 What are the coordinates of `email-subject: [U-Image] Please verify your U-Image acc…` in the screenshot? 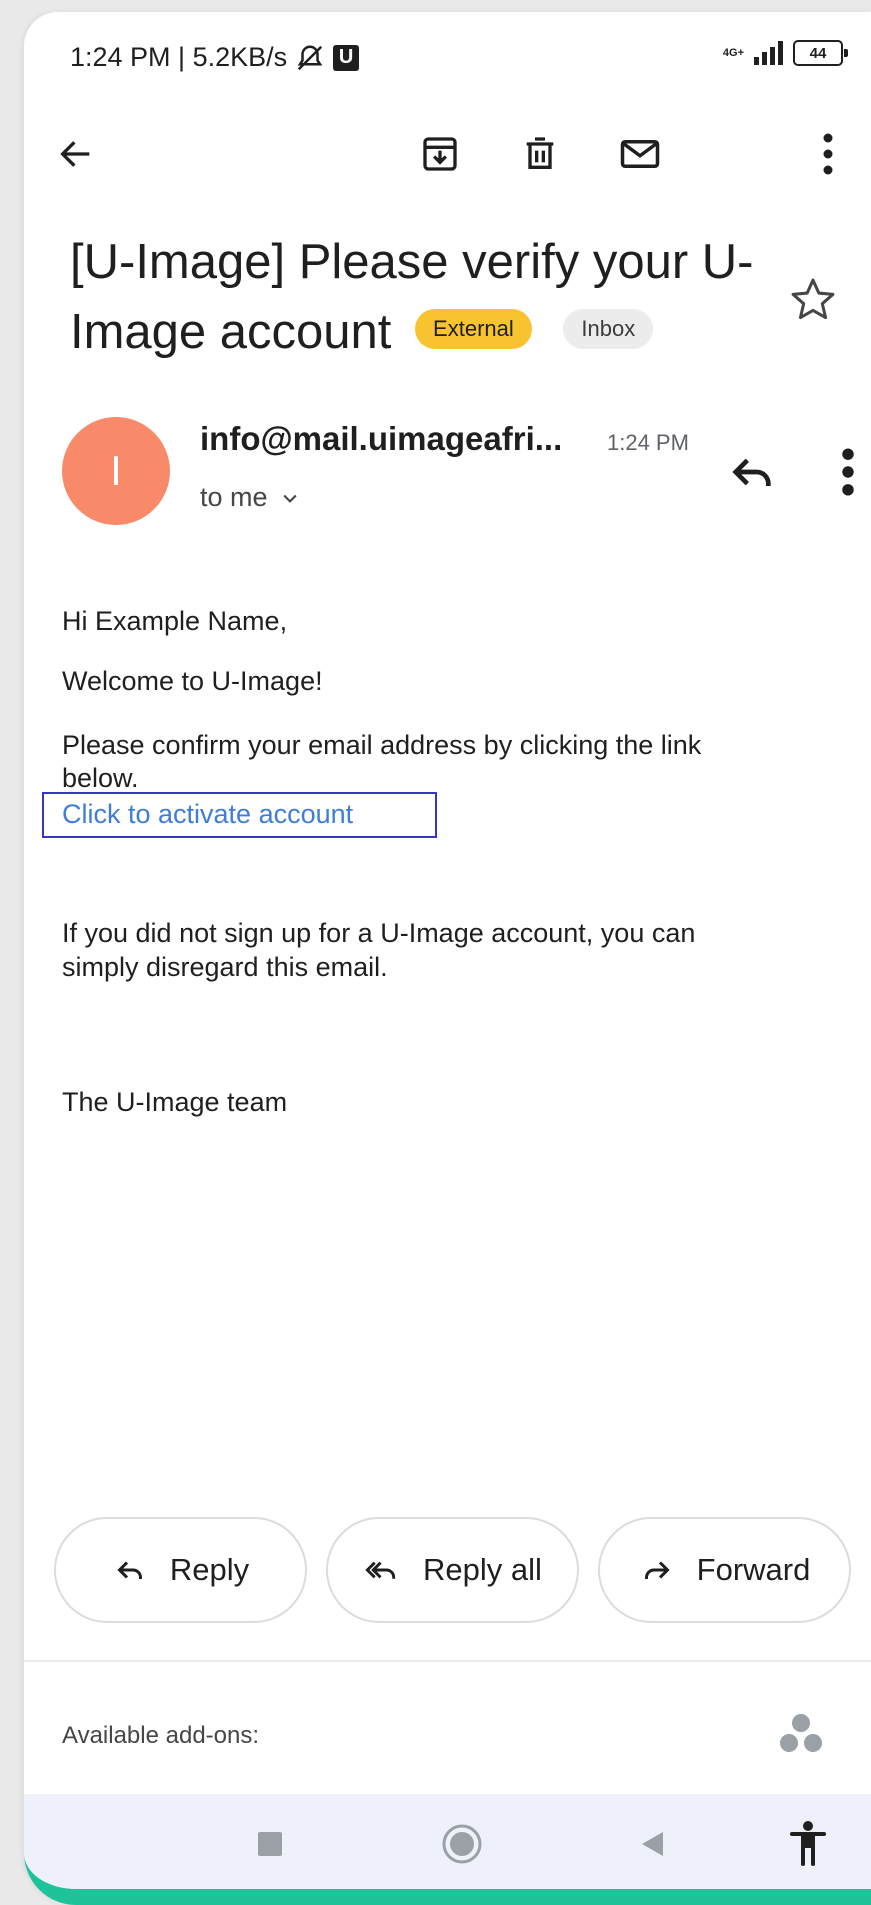 It's located at (430, 297).